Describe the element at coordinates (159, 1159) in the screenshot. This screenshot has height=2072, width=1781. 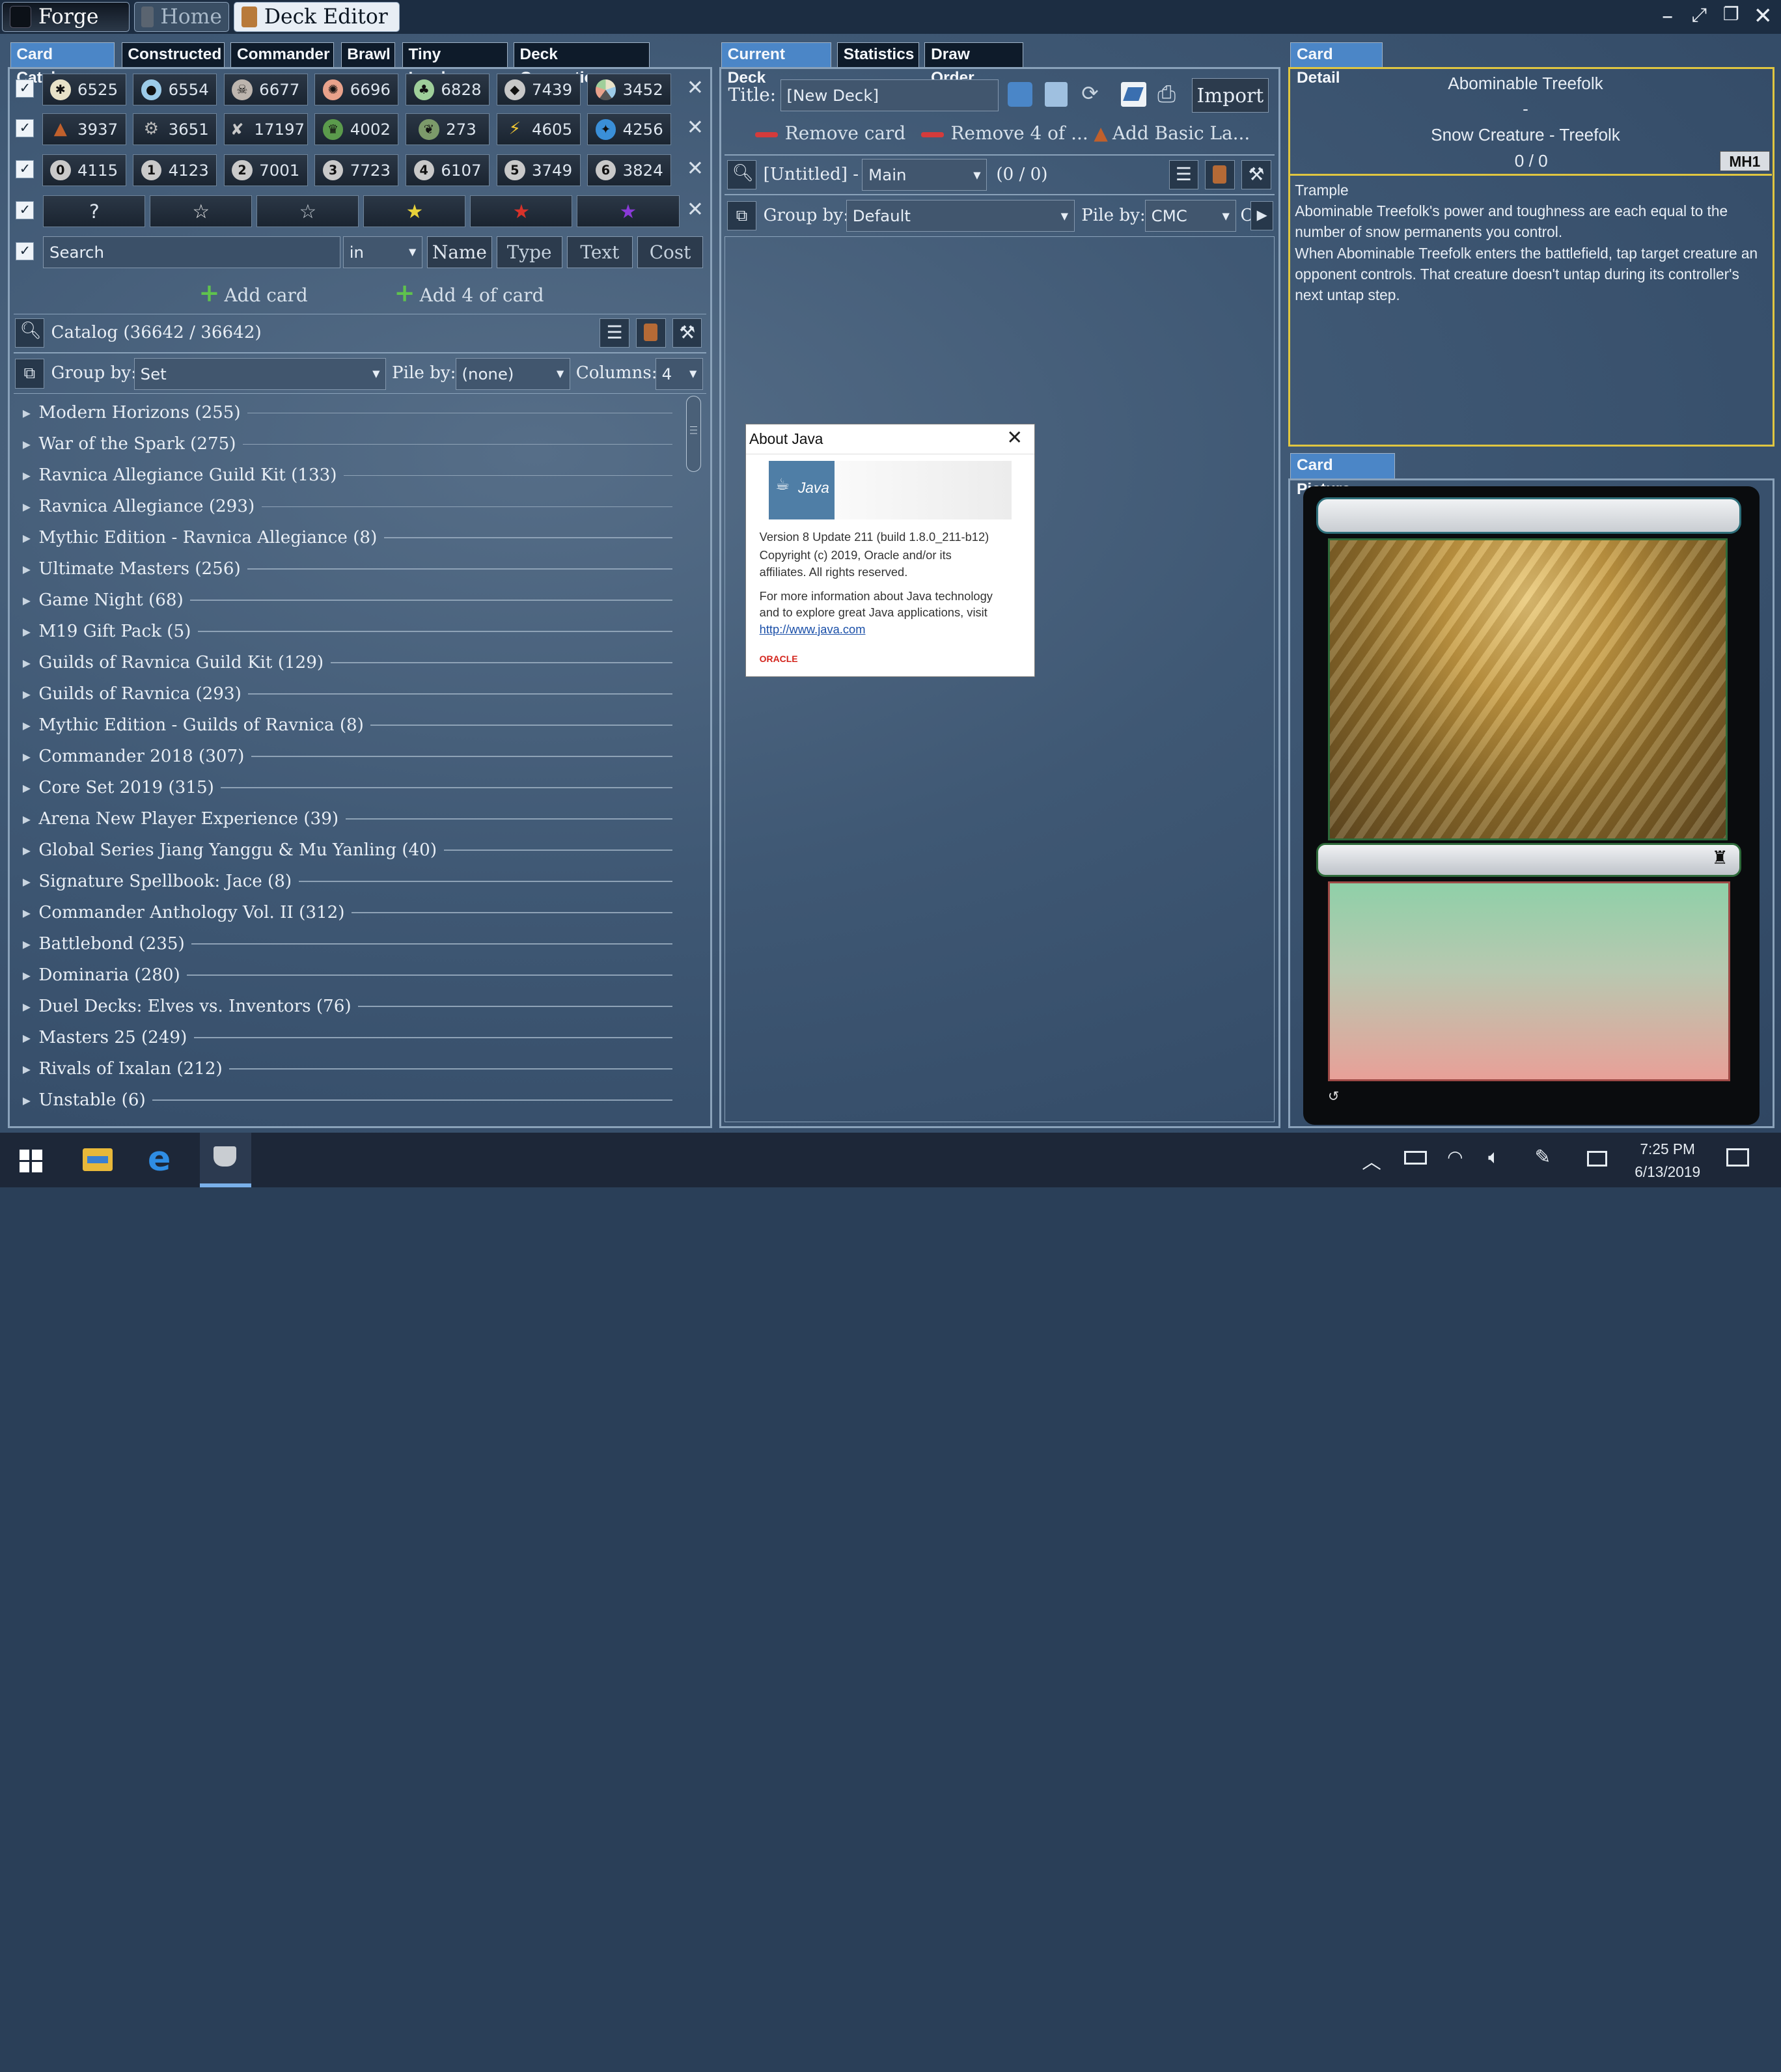
I see `edge-browser-icon: e` at that location.